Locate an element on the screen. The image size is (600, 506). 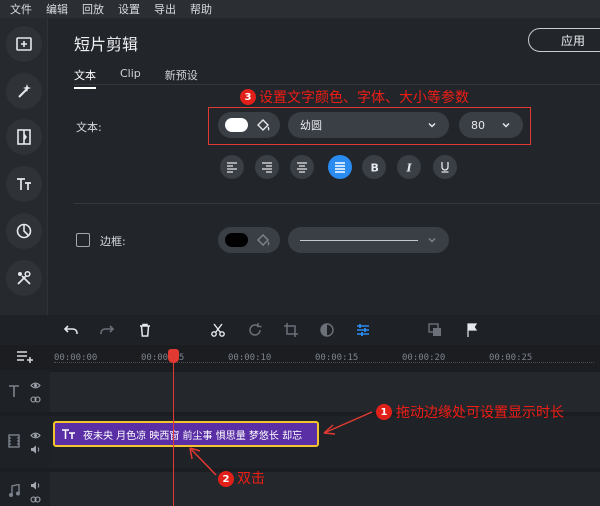
annotation-text-1: 拖动边缘处可设置显示时长 is located at coordinates (480, 413).